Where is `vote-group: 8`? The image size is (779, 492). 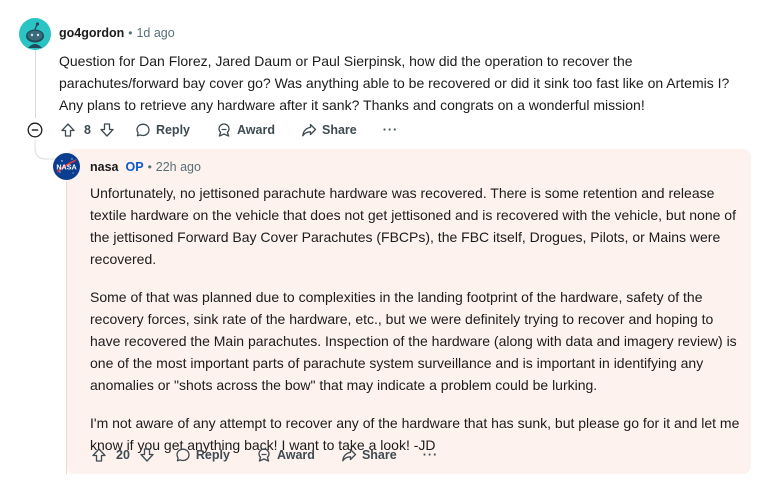 vote-group: 8 is located at coordinates (87, 130).